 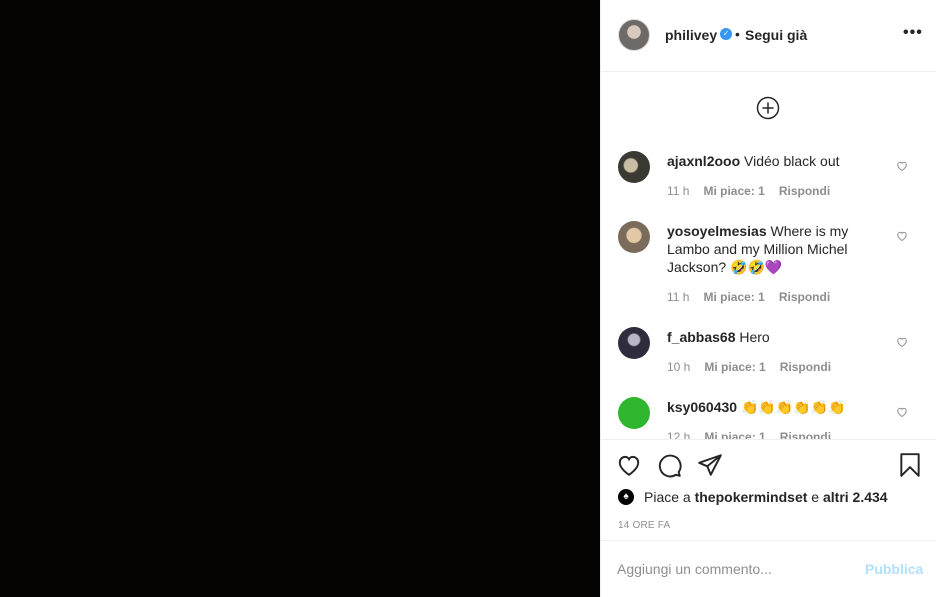 I want to click on comment-input, so click(x=732, y=569).